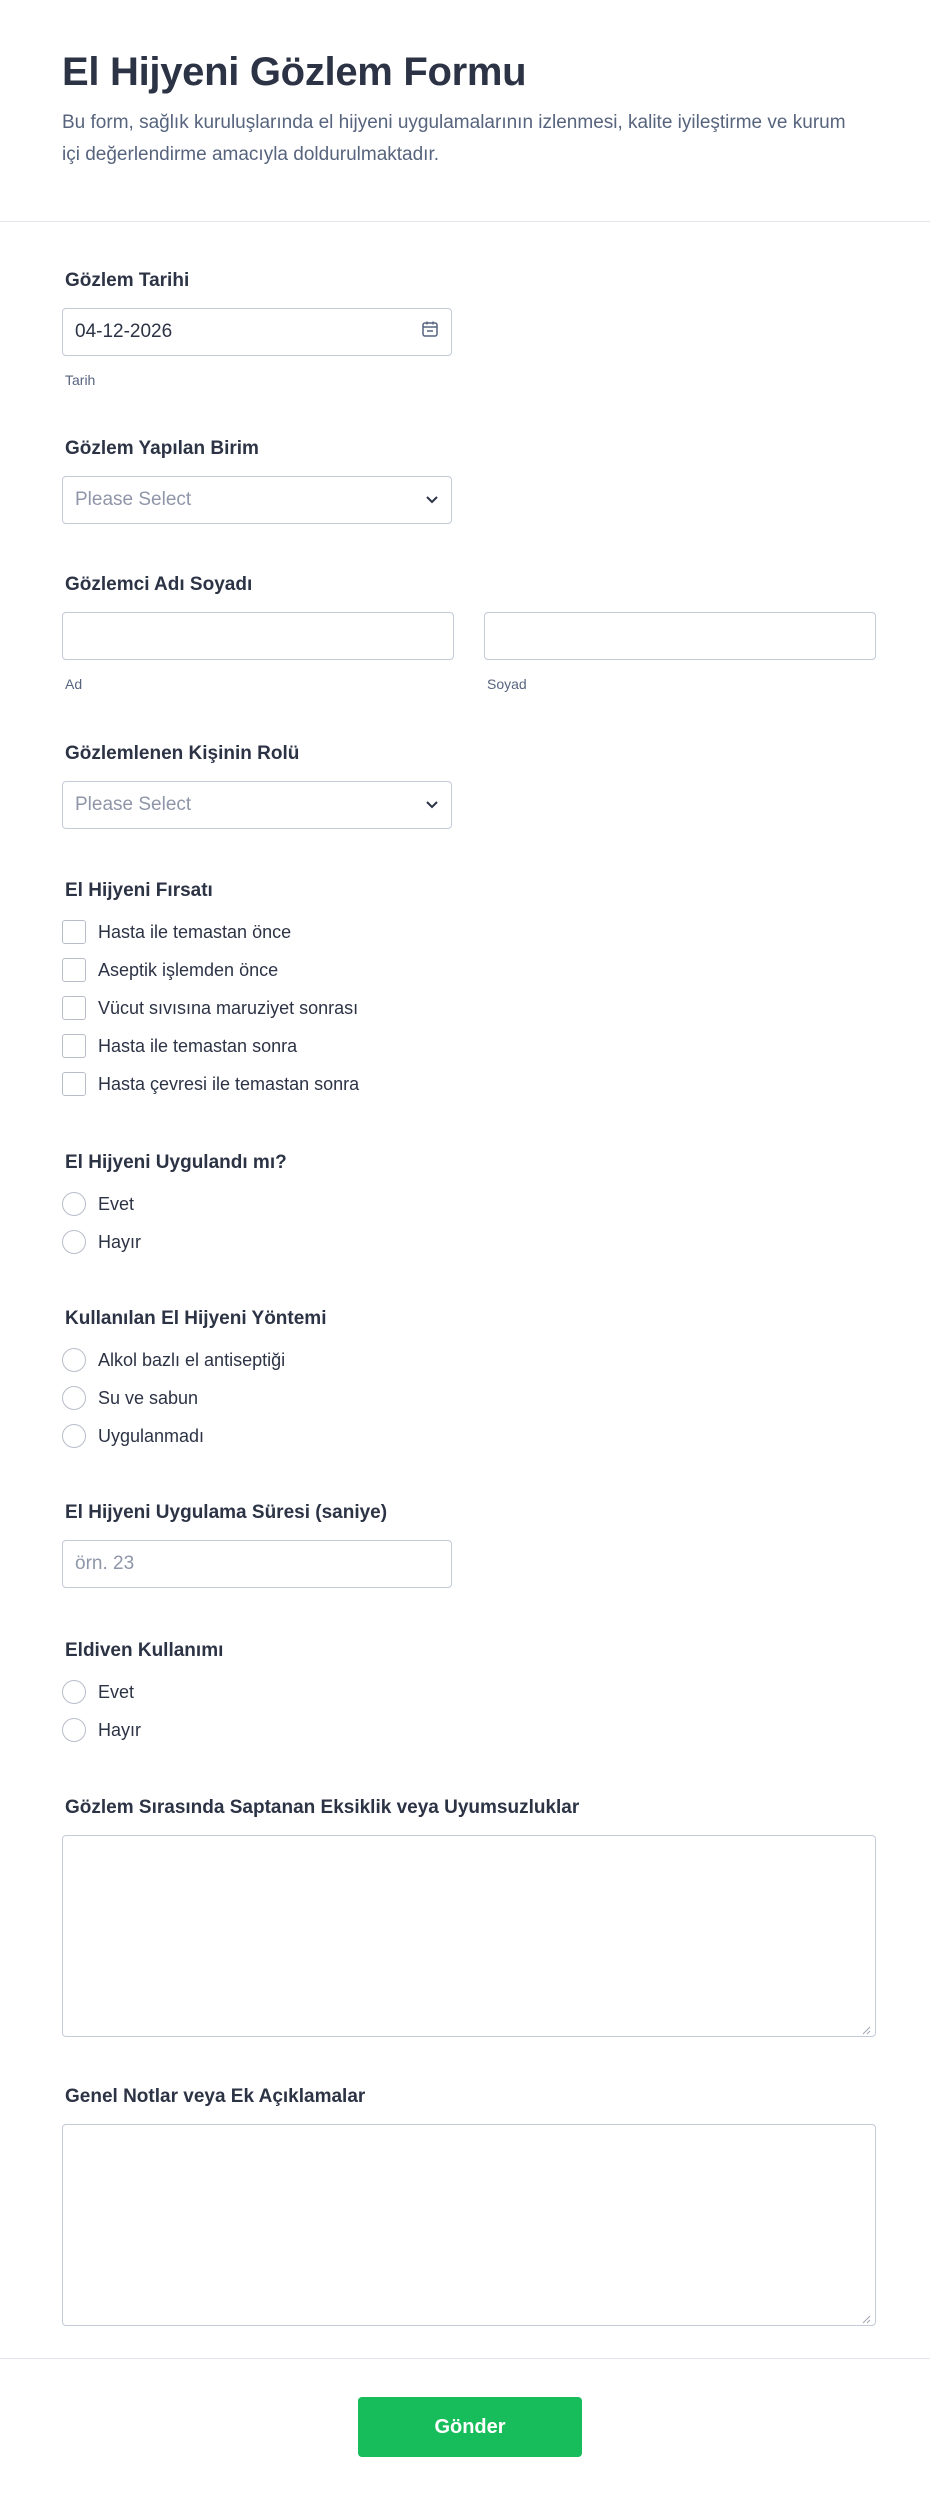  I want to click on opportunity-option: Vücut sıvısına maruziyet sonrası, so click(210, 1008).